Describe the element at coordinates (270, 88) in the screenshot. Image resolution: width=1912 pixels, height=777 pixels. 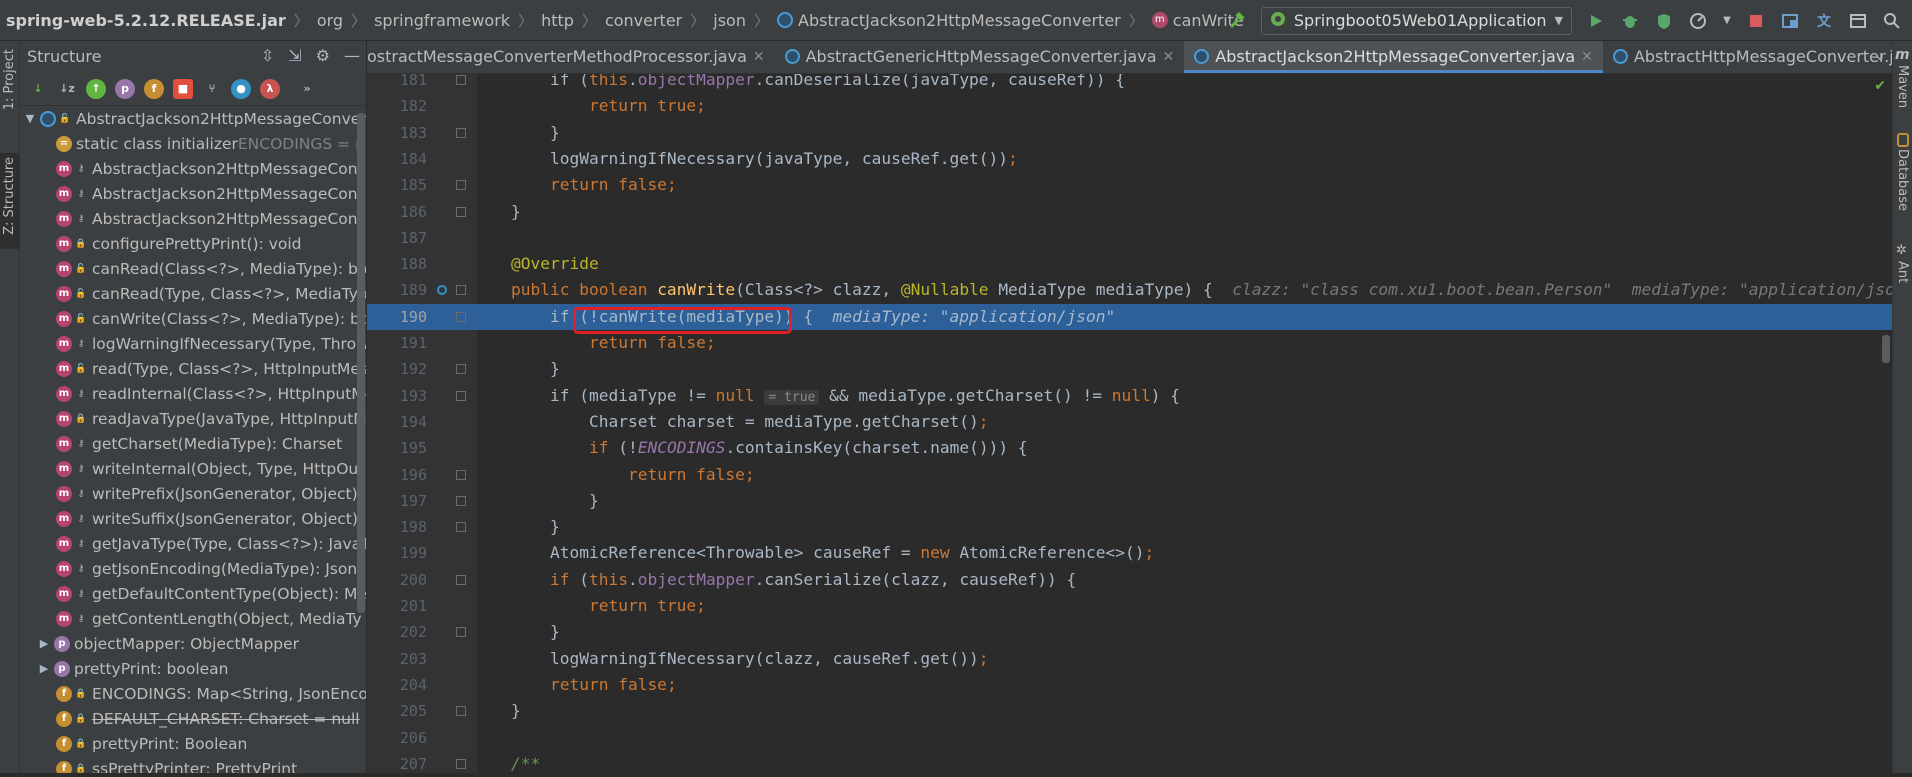
I see `lambdas-icon: λ` at that location.